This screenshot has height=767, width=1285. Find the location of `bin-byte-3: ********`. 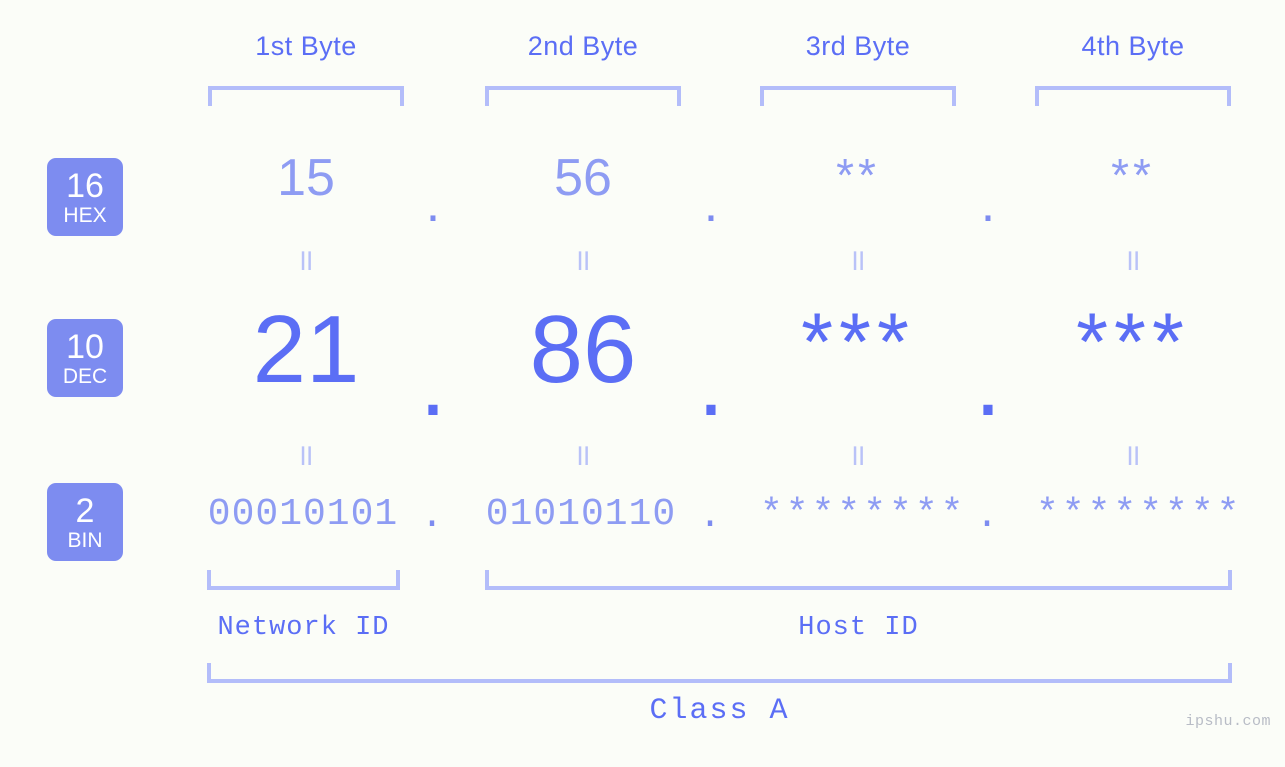

bin-byte-3: ******** is located at coordinates (863, 514).